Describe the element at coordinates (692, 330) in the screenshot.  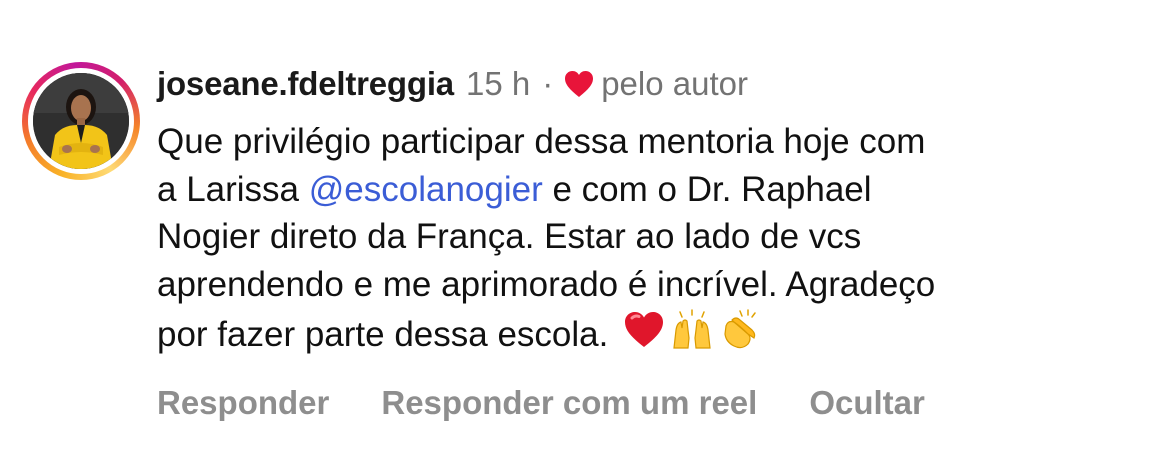
I see `raising-hands-emoji-icon` at that location.